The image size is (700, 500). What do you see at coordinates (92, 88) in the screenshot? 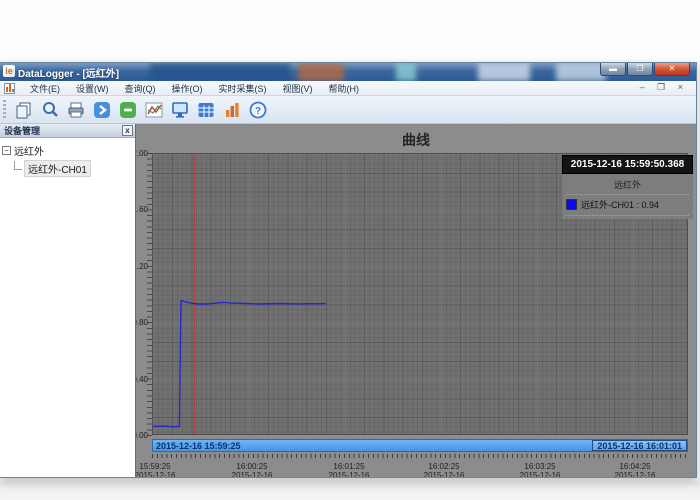
I see `menu-settings: 设置(W)` at bounding box center [92, 88].